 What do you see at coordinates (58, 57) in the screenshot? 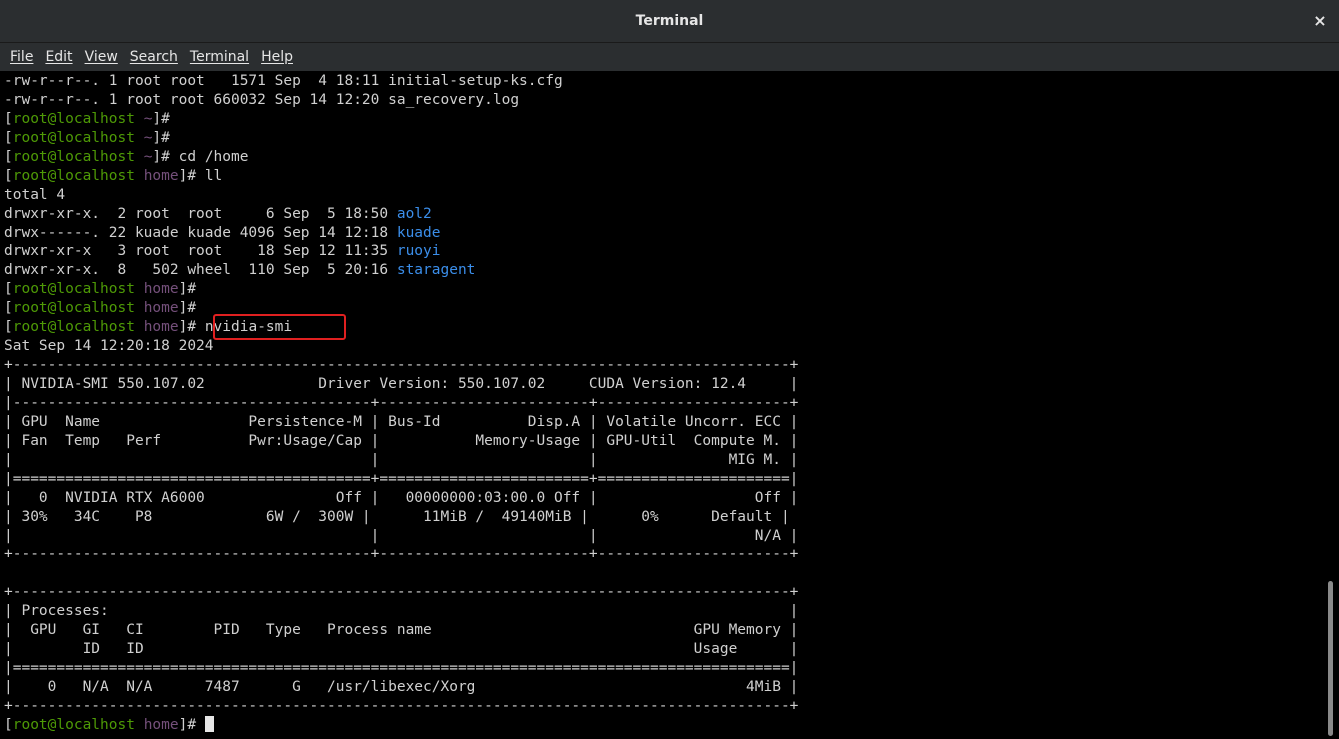
I see `menu-edit: Edit` at bounding box center [58, 57].